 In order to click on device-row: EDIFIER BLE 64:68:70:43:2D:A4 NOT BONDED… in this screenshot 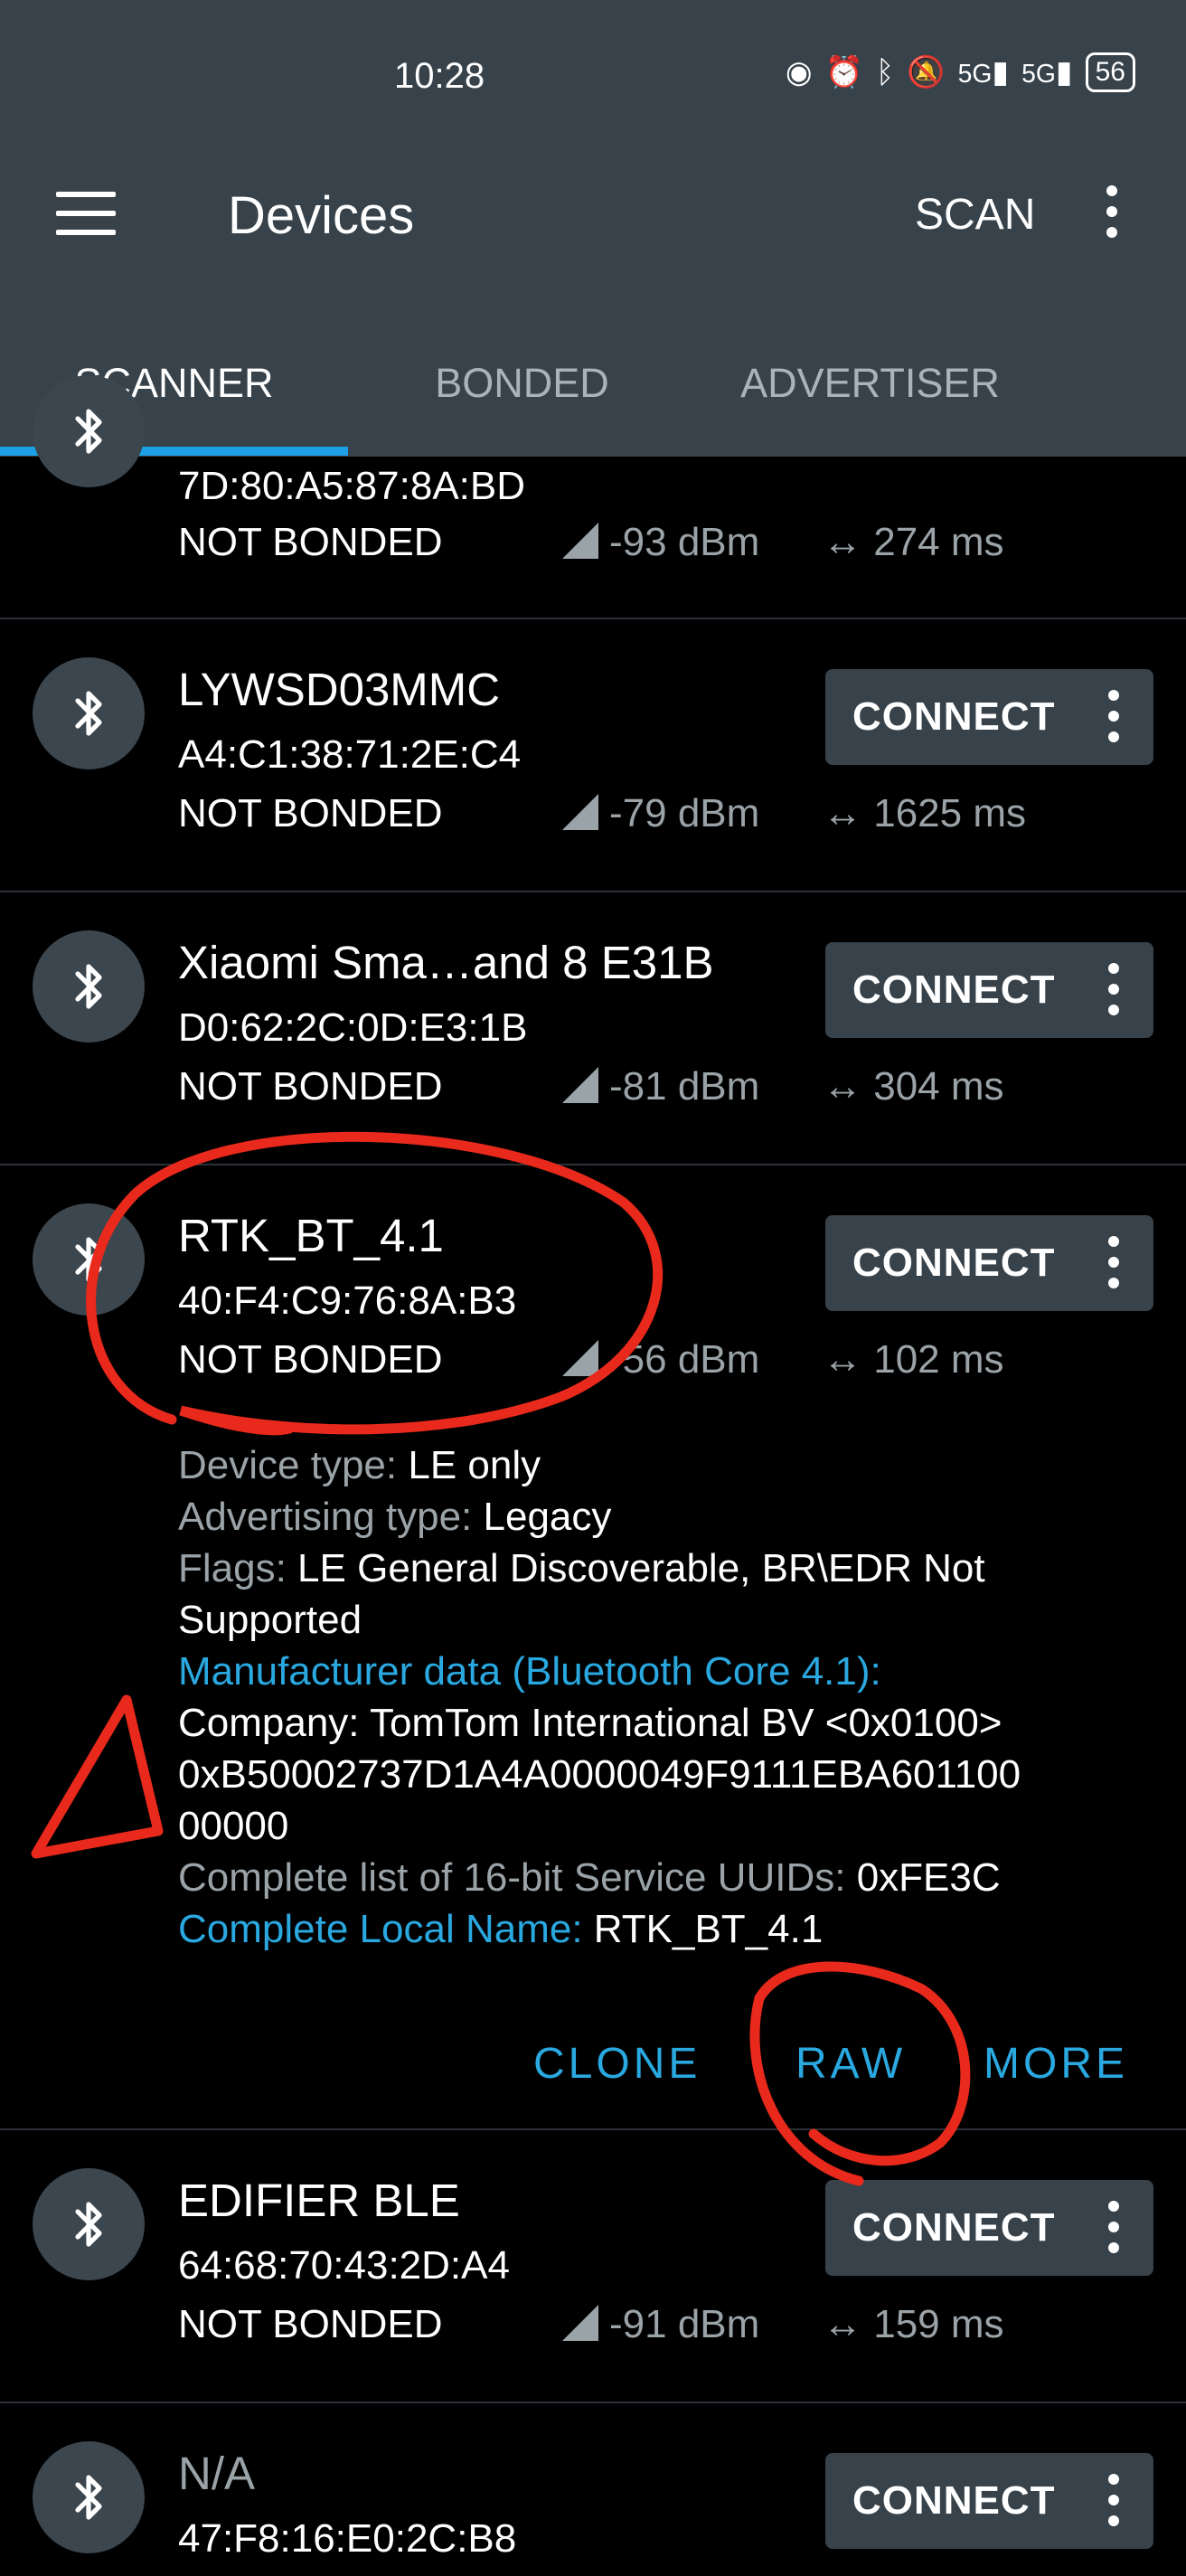, I will do `click(593, 2266)`.